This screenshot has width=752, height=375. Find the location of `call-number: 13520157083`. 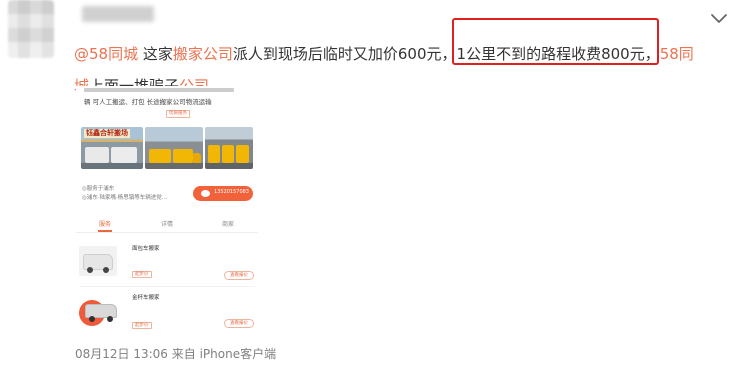

call-number: 13520157083 is located at coordinates (231, 192).